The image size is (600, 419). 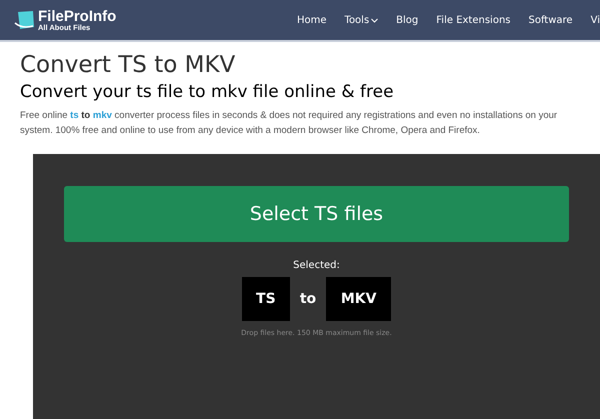 I want to click on nav-link: Blog, so click(x=407, y=20).